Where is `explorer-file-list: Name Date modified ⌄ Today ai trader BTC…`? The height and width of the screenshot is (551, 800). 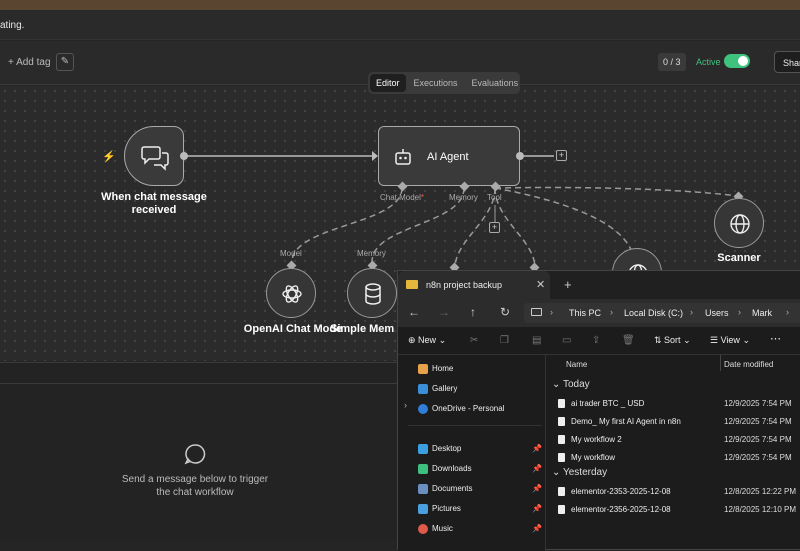
explorer-file-list: Name Date modified ⌄ Today ai trader BTC… is located at coordinates (674, 453).